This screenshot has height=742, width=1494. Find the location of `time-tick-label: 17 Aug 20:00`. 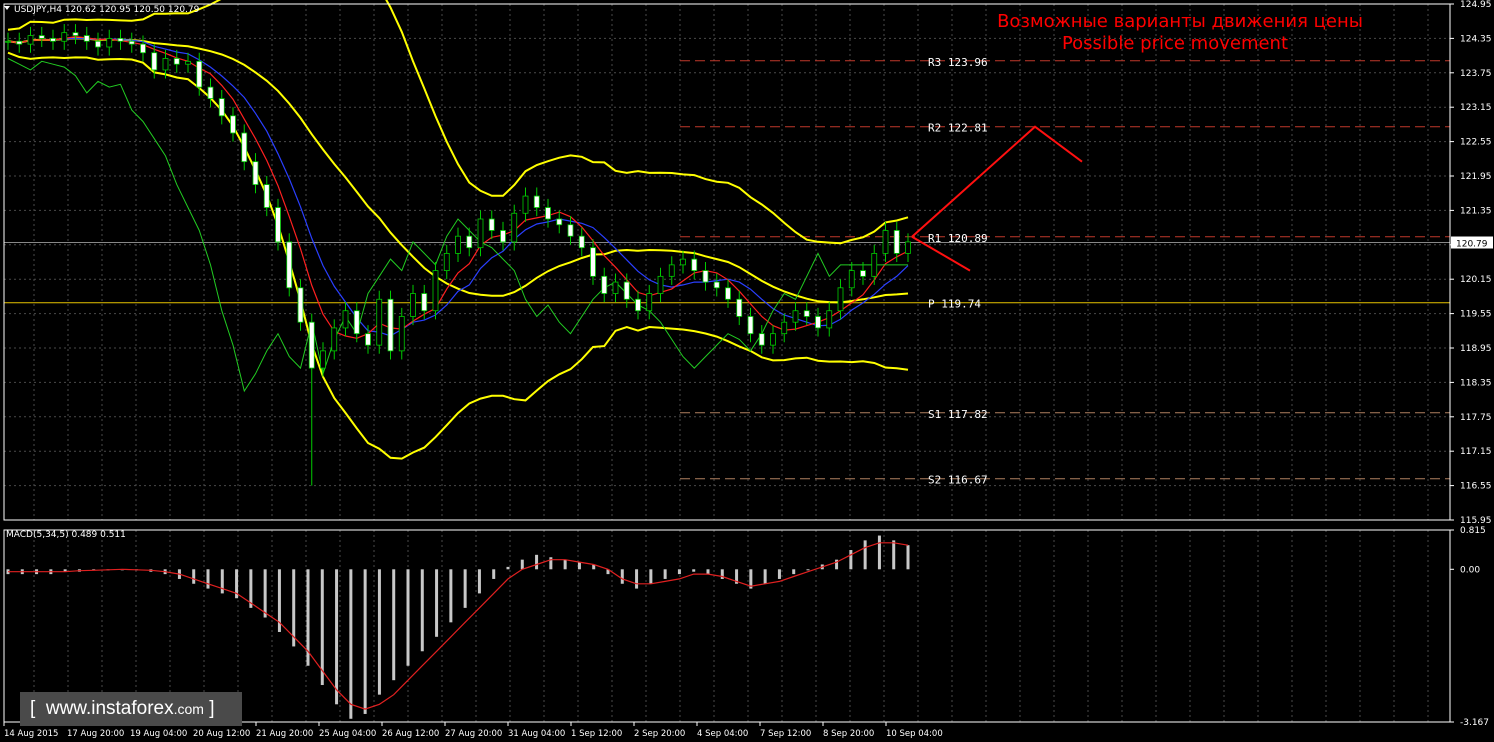

time-tick-label: 17 Aug 20:00 is located at coordinates (95, 734).